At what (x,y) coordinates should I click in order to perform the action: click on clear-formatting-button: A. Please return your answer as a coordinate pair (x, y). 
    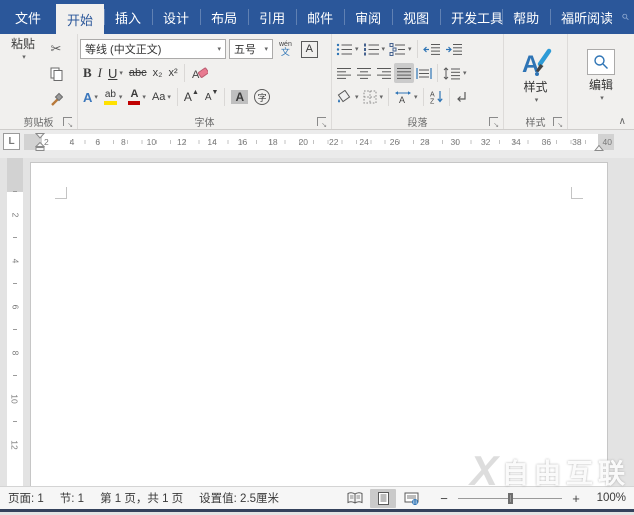
    Looking at the image, I should click on (199, 73).